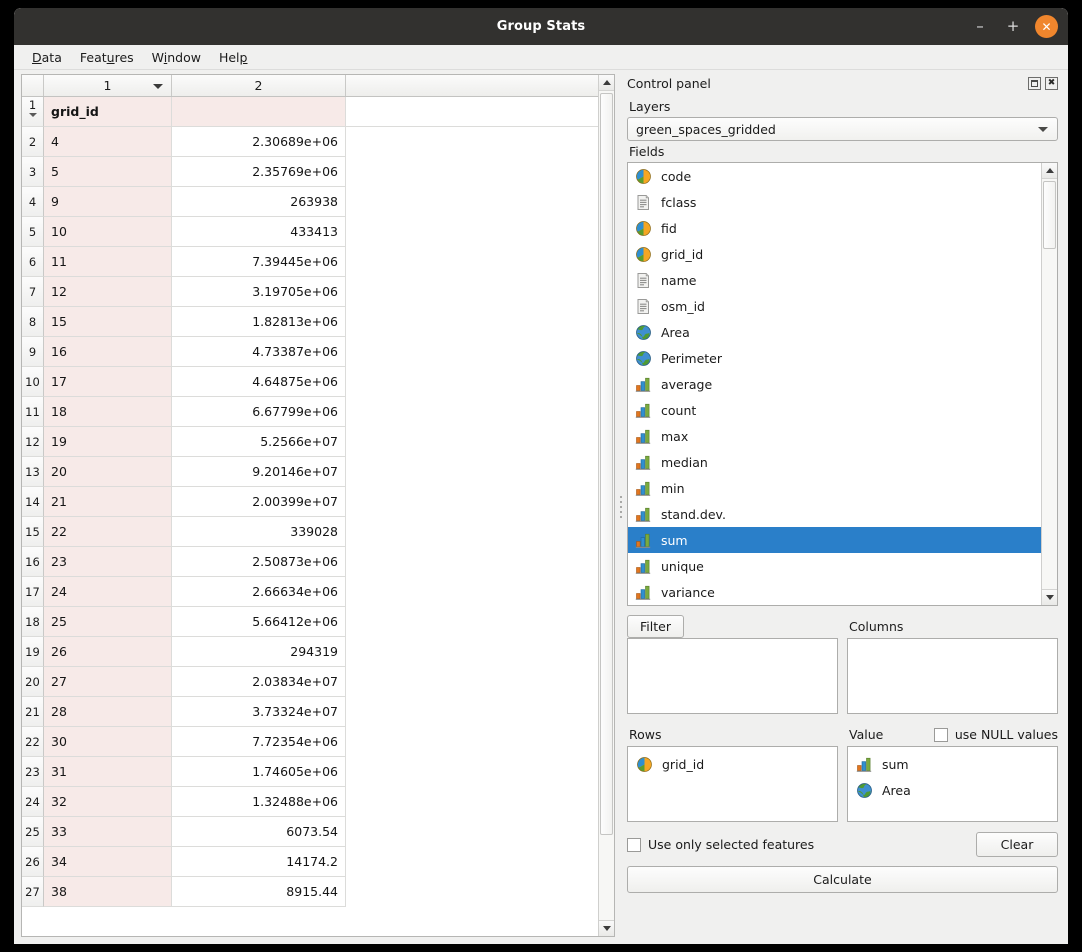  Describe the element at coordinates (108, 262) in the screenshot. I see `table-cell: 11` at that location.